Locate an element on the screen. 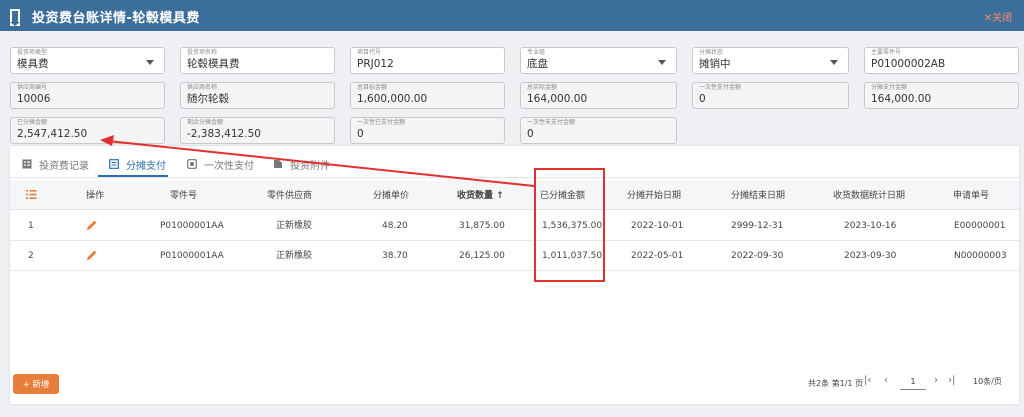 The width and height of the screenshot is (1024, 417). records-icon is located at coordinates (27, 164).